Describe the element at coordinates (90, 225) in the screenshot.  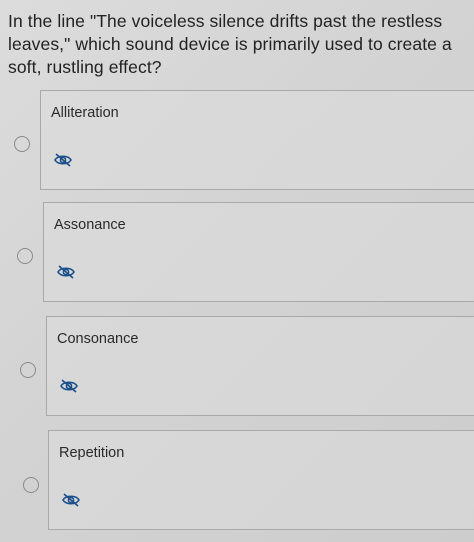
I see `answer-label: Assonance` at that location.